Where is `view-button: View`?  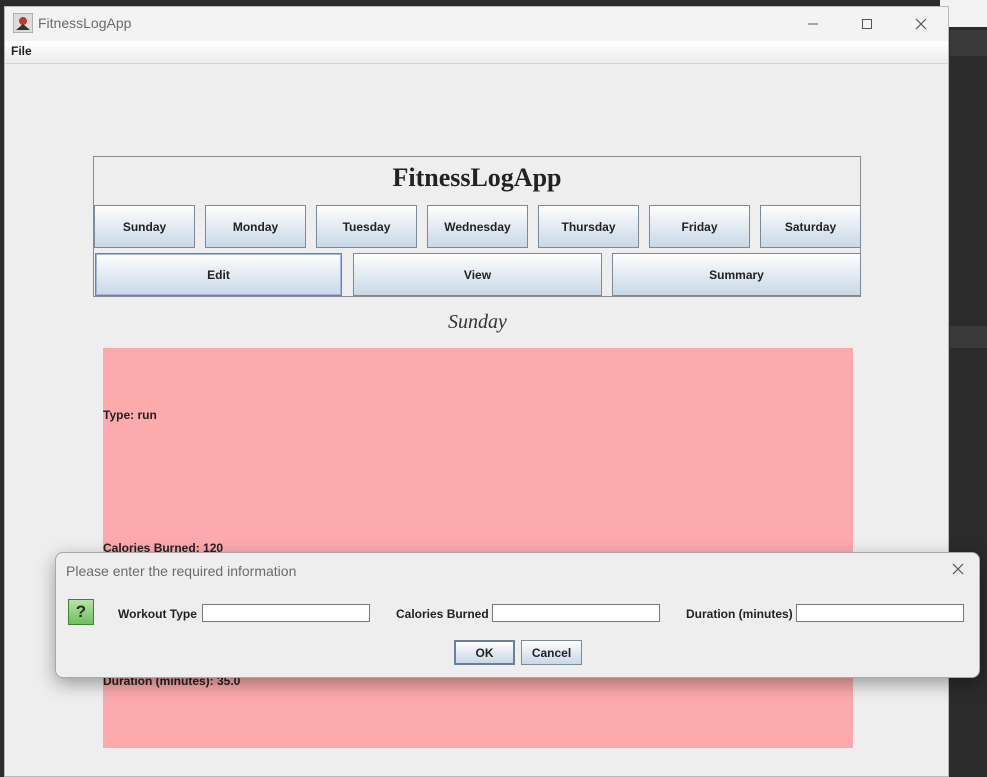 view-button: View is located at coordinates (477, 274).